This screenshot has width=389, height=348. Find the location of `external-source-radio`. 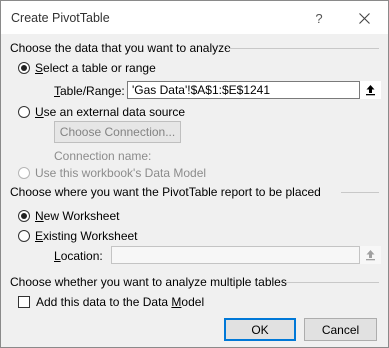

external-source-radio is located at coordinates (24, 112).